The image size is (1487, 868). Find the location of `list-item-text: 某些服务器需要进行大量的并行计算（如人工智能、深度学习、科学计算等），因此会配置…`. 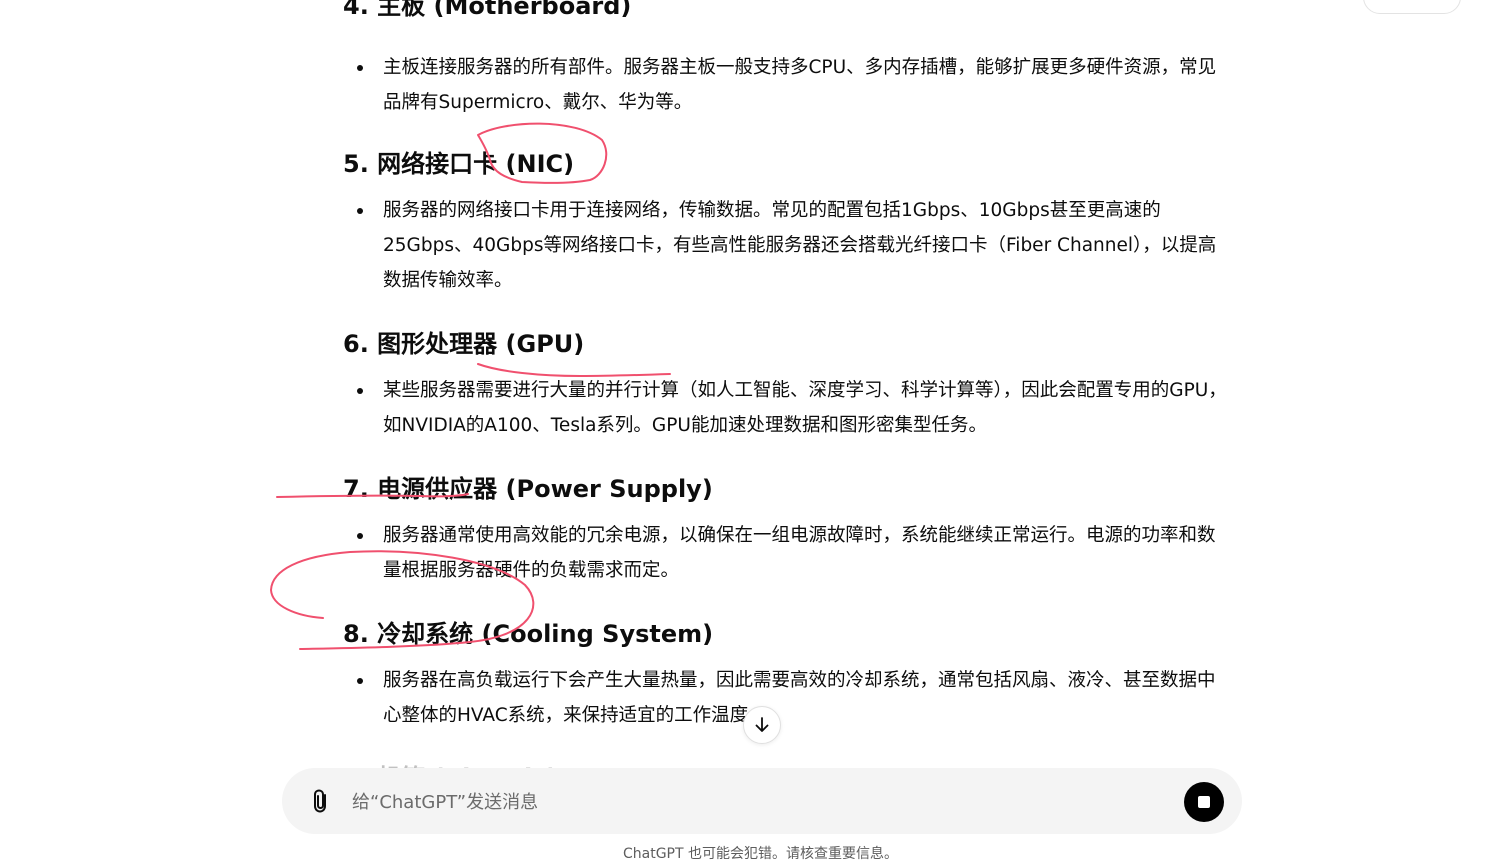

list-item-text: 某些服务器需要进行大量的并行计算（如人工智能、深度学习、科学计算等），因此会配置… is located at coordinates (805, 408).